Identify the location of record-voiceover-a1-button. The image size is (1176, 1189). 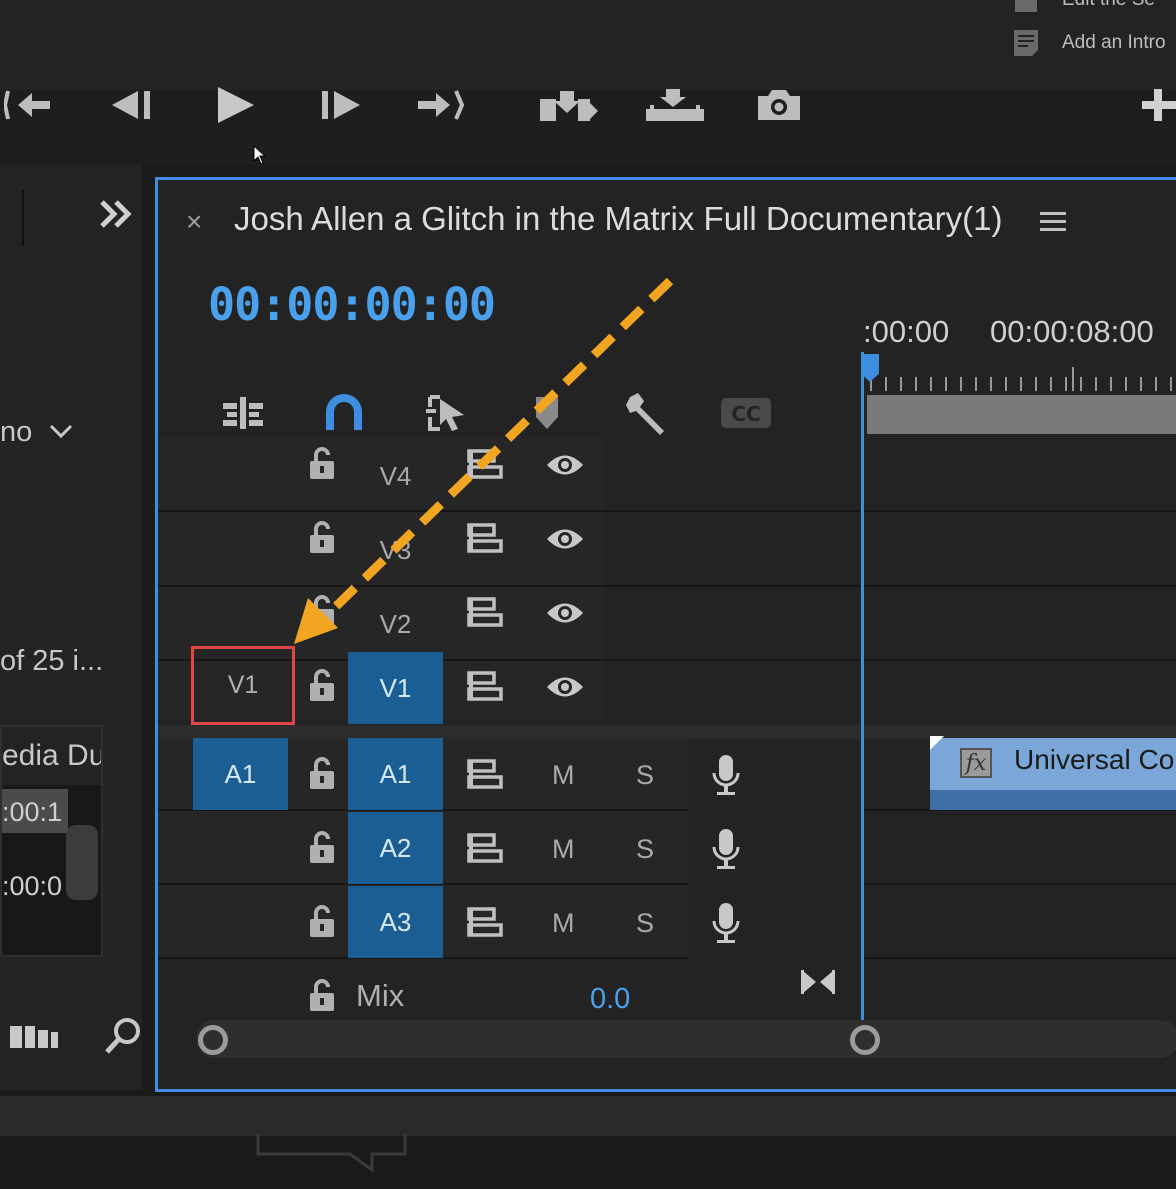
(726, 775).